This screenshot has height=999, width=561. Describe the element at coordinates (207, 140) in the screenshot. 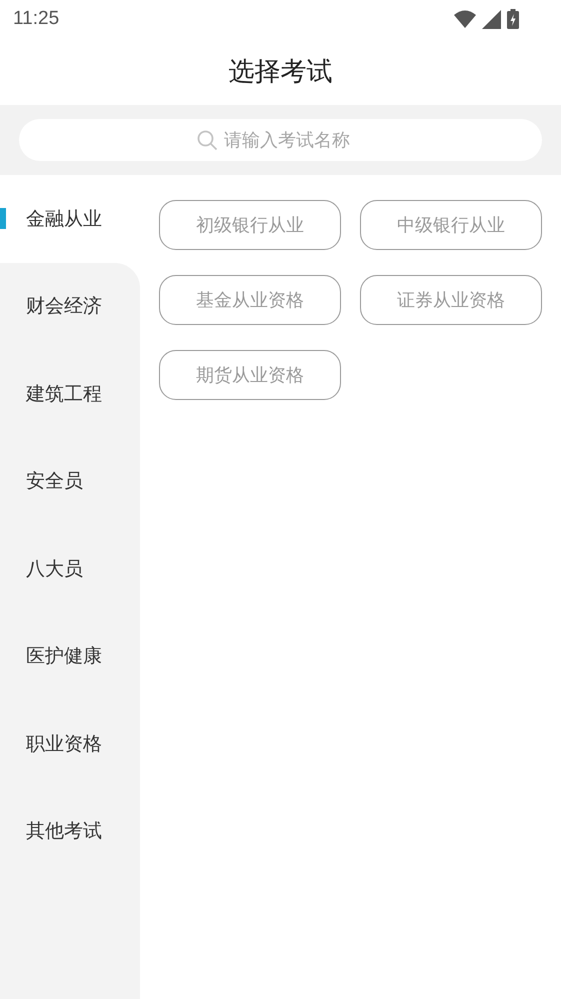

I see `search-icon` at that location.